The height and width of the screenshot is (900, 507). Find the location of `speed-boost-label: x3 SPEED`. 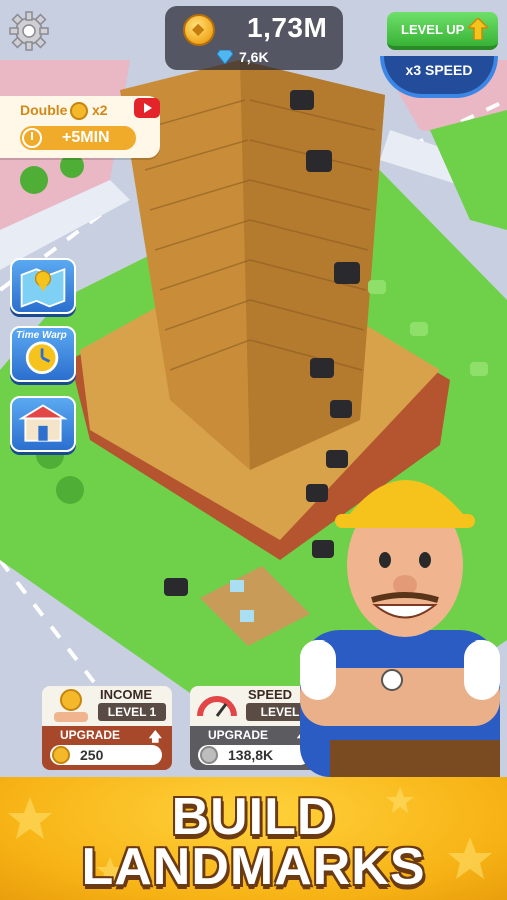

speed-boost-label: x3 SPEED is located at coordinates (439, 70).